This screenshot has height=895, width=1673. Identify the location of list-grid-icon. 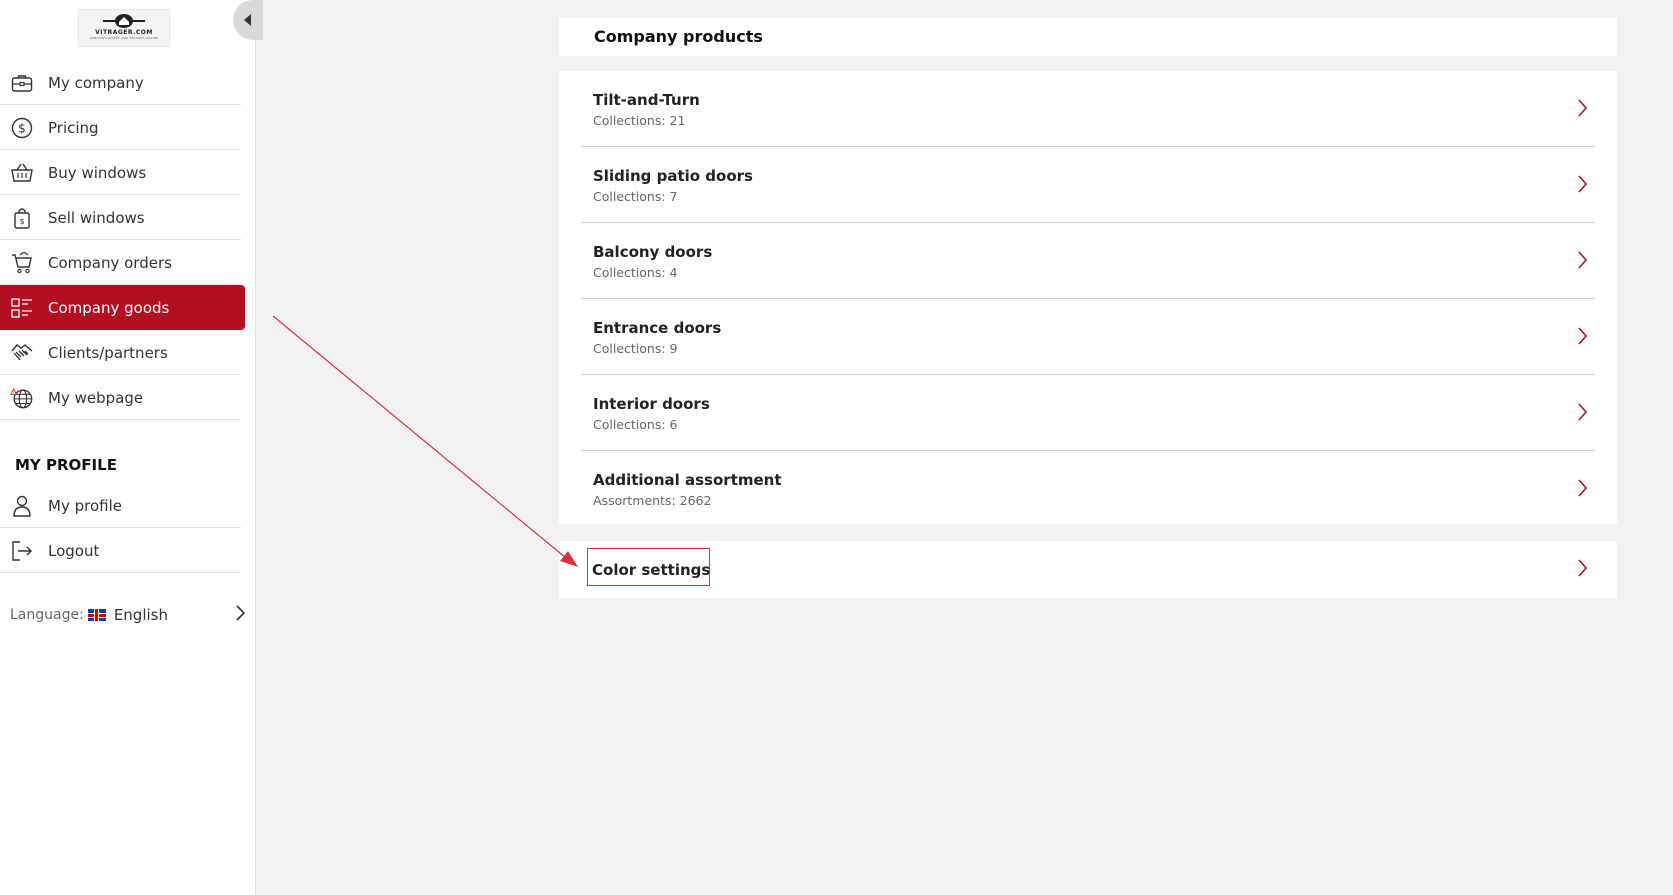
(22, 308).